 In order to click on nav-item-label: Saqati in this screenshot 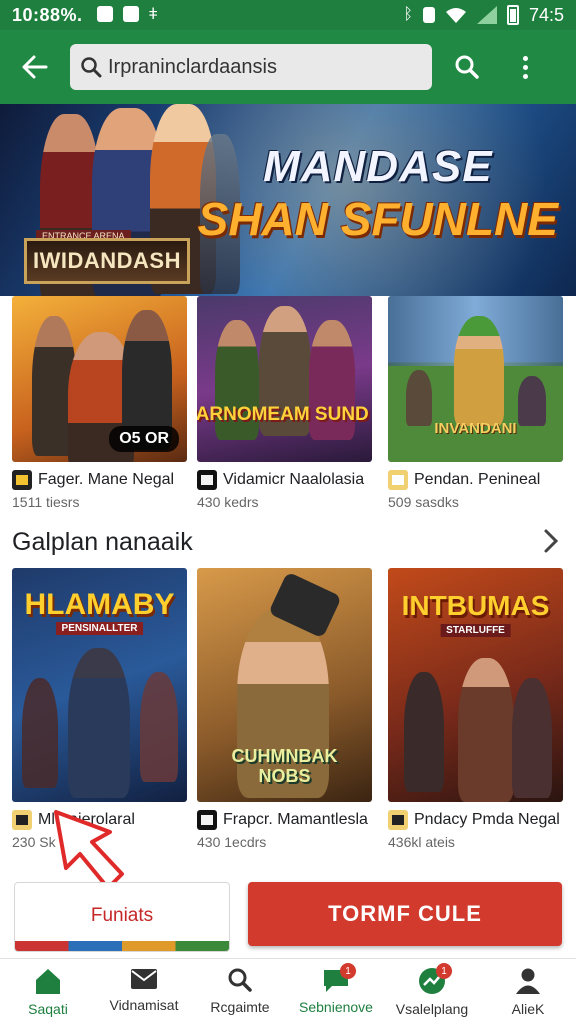, I will do `click(48, 1009)`.